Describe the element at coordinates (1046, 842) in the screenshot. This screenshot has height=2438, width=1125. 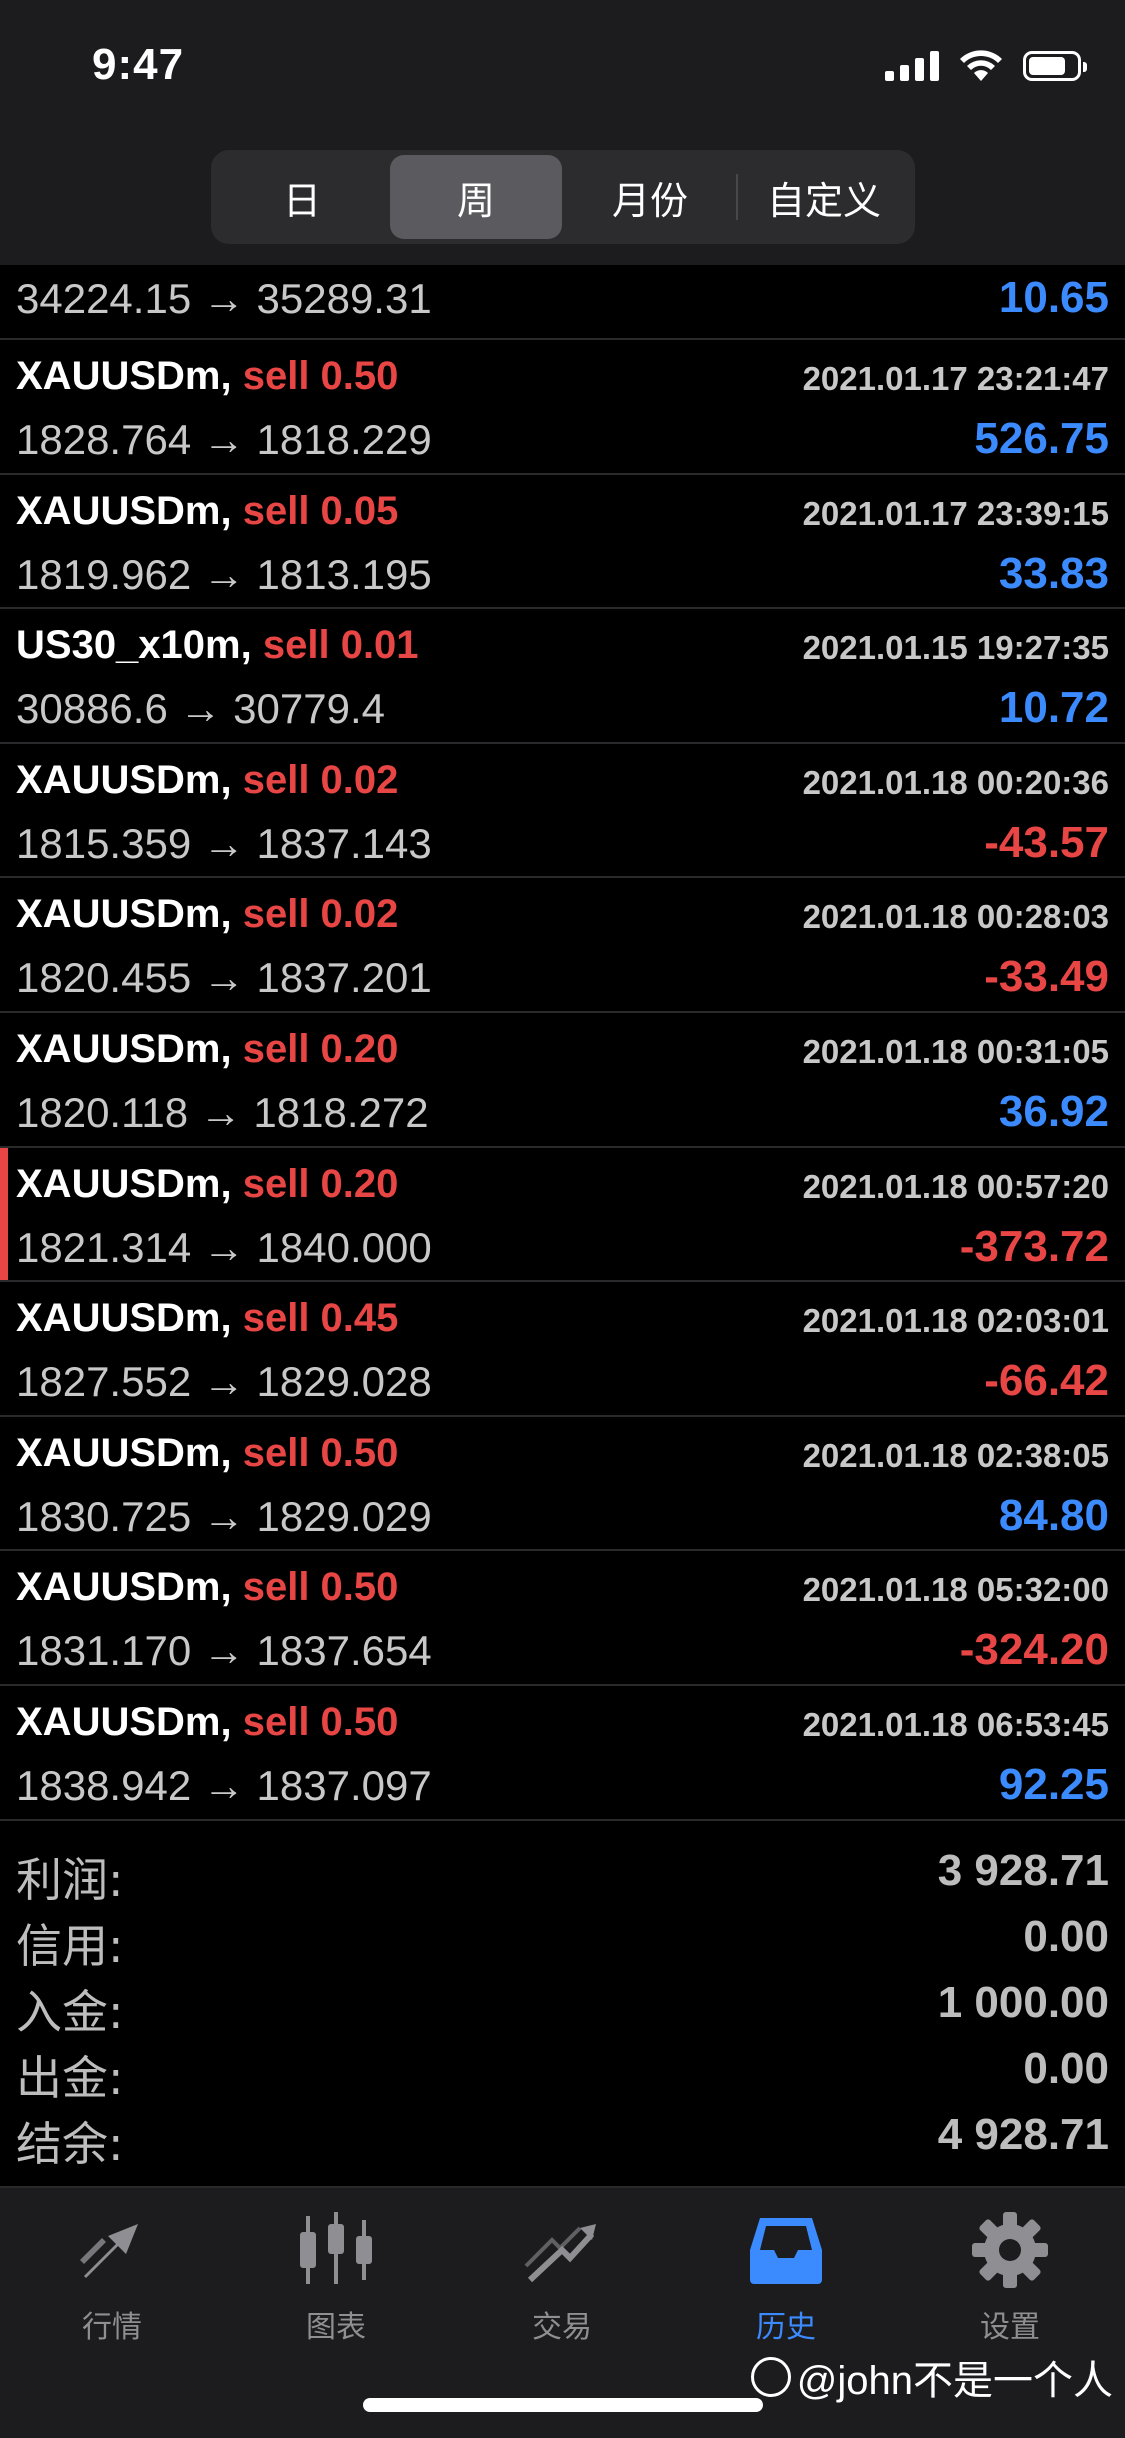
I see `trade-profit: -43.57` at that location.